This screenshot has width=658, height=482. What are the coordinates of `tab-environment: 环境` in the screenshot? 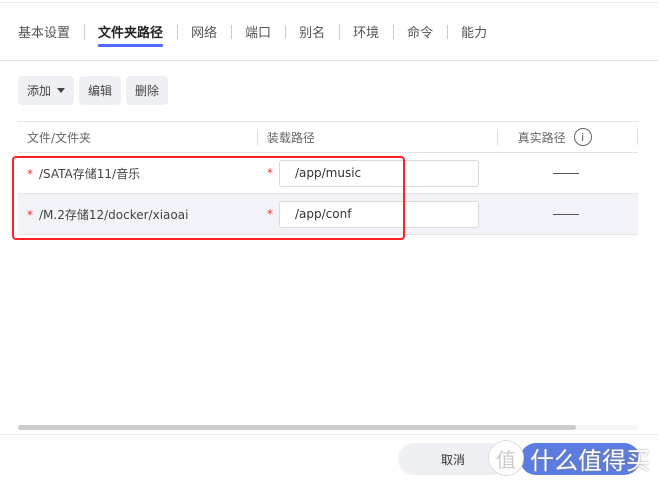 It's located at (366, 31).